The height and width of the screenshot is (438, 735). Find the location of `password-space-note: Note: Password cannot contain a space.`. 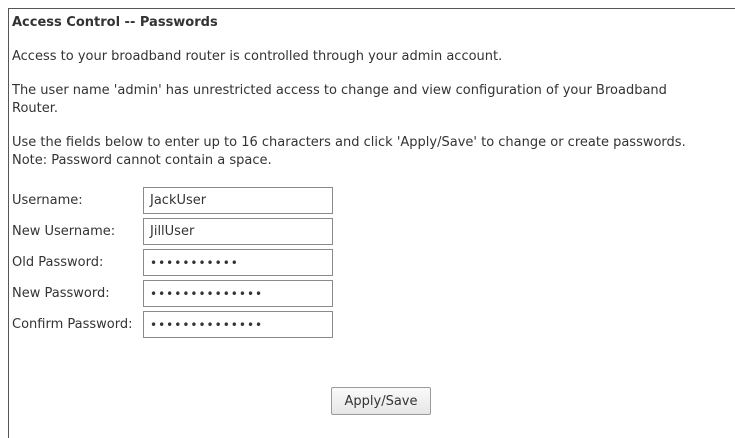

password-space-note: Note: Password cannot contain a space. is located at coordinates (142, 160).